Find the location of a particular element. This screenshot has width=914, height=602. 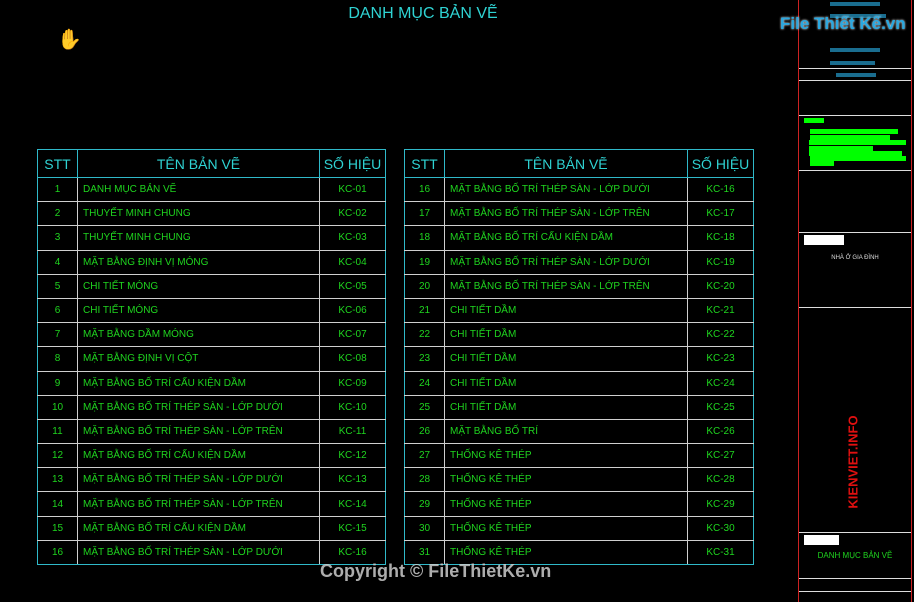

cell-code: KC-23 is located at coordinates (720, 359).